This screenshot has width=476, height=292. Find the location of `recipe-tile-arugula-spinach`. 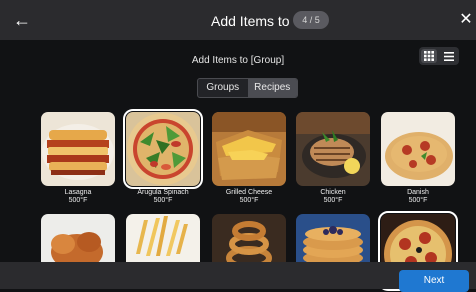

recipe-tile-arugula-spinach is located at coordinates (163, 149).